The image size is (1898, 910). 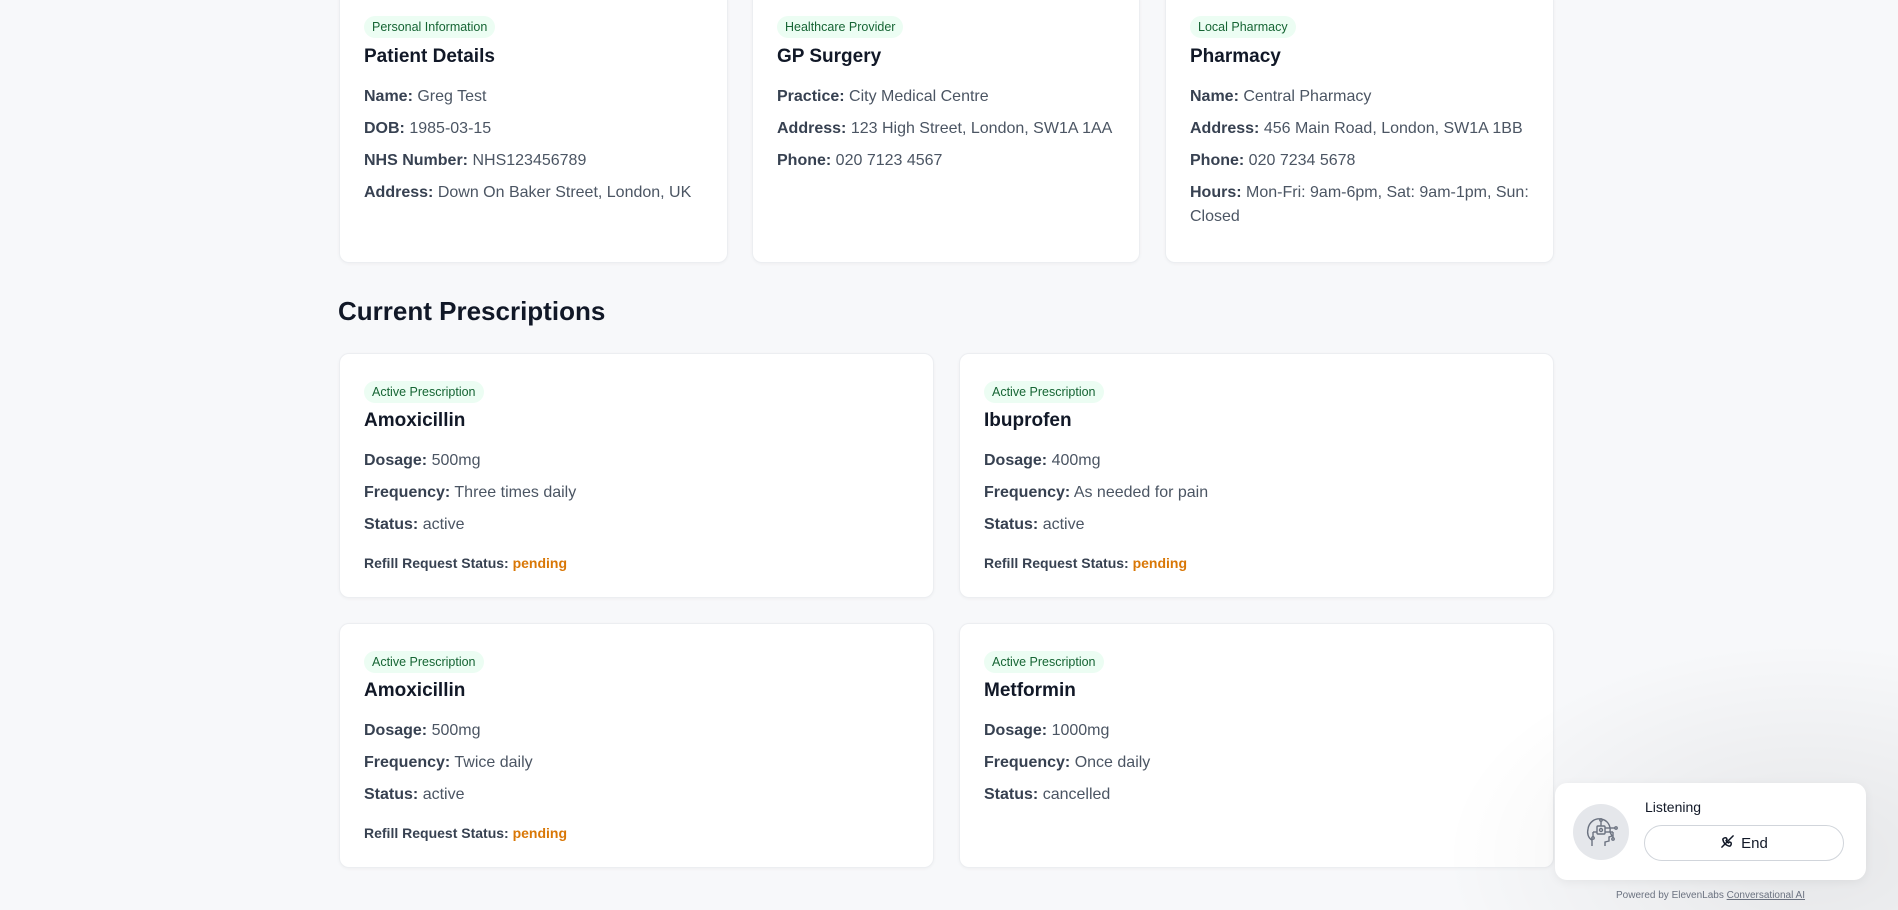 I want to click on patient-dob-row: DOB: 1985-03-15, so click(x=428, y=128).